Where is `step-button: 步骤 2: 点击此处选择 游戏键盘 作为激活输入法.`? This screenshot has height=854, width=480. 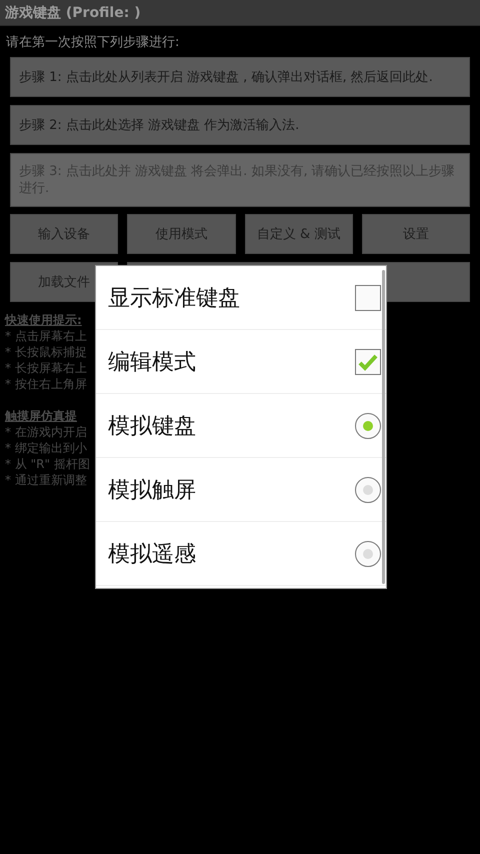 step-button: 步骤 2: 点击此处选择 游戏键盘 作为激活输入法. is located at coordinates (240, 125).